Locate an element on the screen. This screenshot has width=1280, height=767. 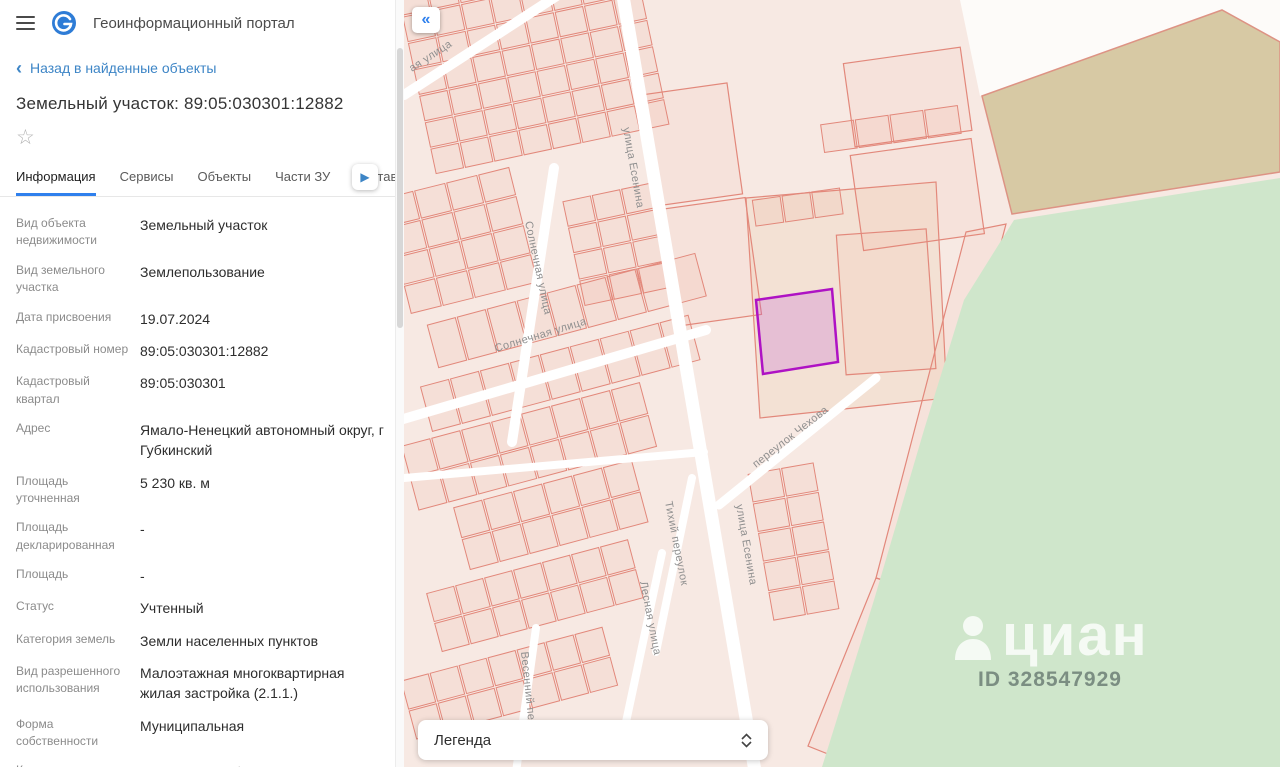
field-label: Кадастровый номер is located at coordinates (72, 348).